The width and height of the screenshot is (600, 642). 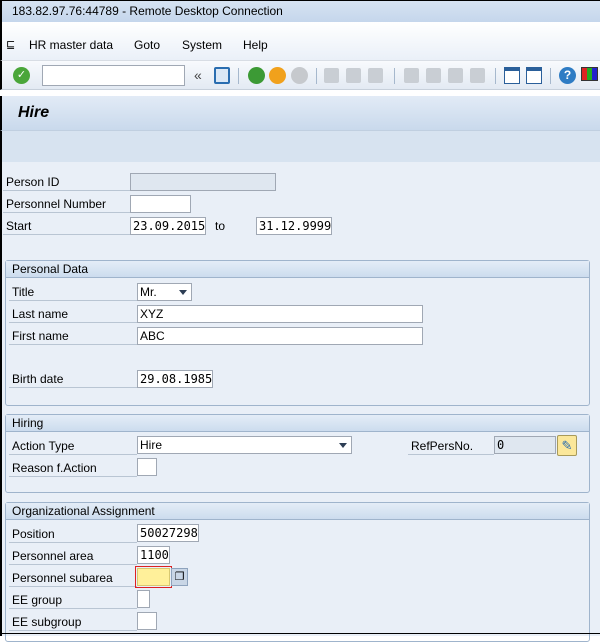 What do you see at coordinates (73, 314) in the screenshot?
I see `last-name-label: Last name` at bounding box center [73, 314].